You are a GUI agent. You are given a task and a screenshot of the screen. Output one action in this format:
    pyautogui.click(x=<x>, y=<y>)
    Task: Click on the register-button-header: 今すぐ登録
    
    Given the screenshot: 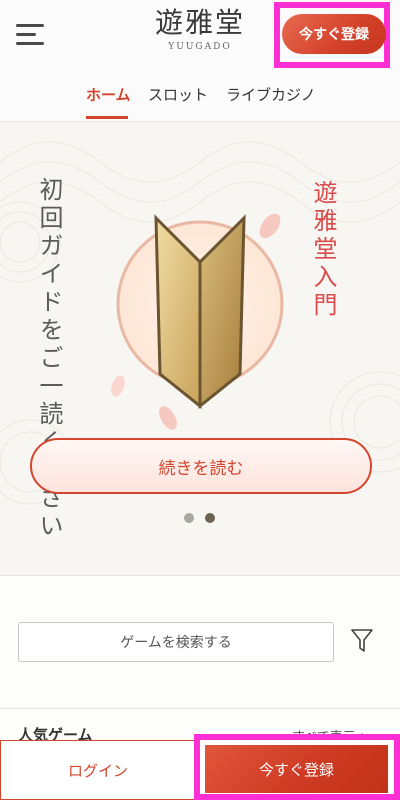 What is the action you would take?
    pyautogui.click(x=334, y=34)
    